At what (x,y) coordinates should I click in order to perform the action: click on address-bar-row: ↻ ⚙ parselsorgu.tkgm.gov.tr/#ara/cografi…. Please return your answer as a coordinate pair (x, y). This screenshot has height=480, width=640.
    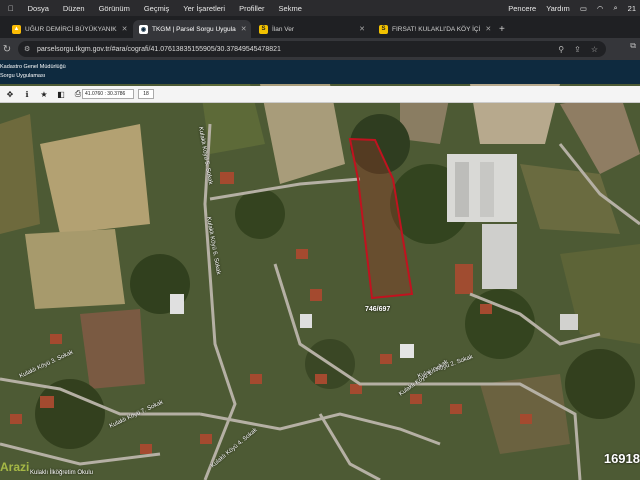
    Looking at the image, I should click on (320, 49).